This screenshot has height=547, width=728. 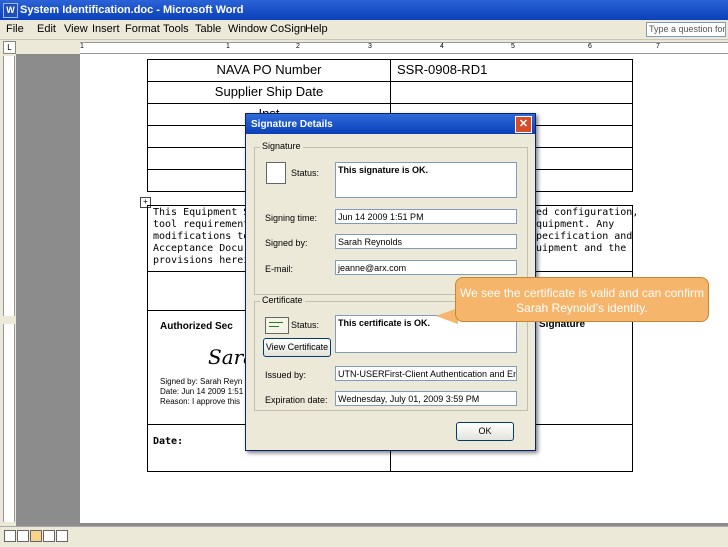 I want to click on table-cell-value, so click(x=511, y=92).